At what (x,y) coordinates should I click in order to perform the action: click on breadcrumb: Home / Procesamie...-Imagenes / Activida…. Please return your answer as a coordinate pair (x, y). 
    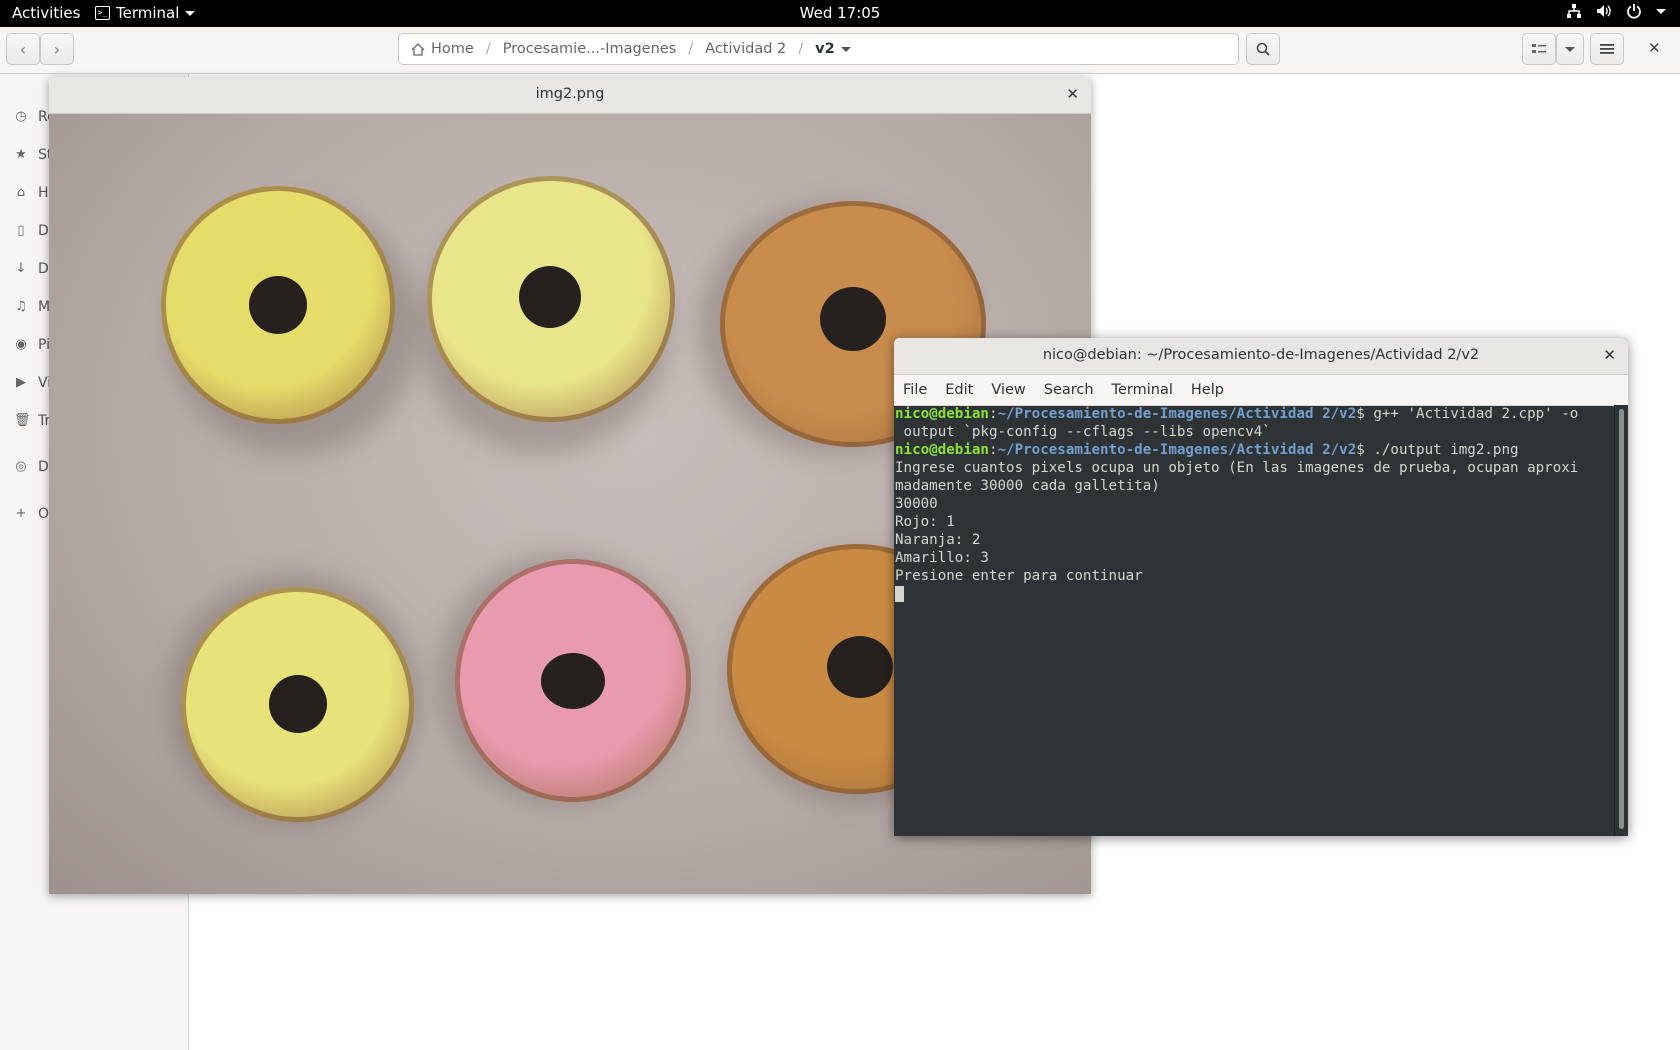
    Looking at the image, I should click on (818, 49).